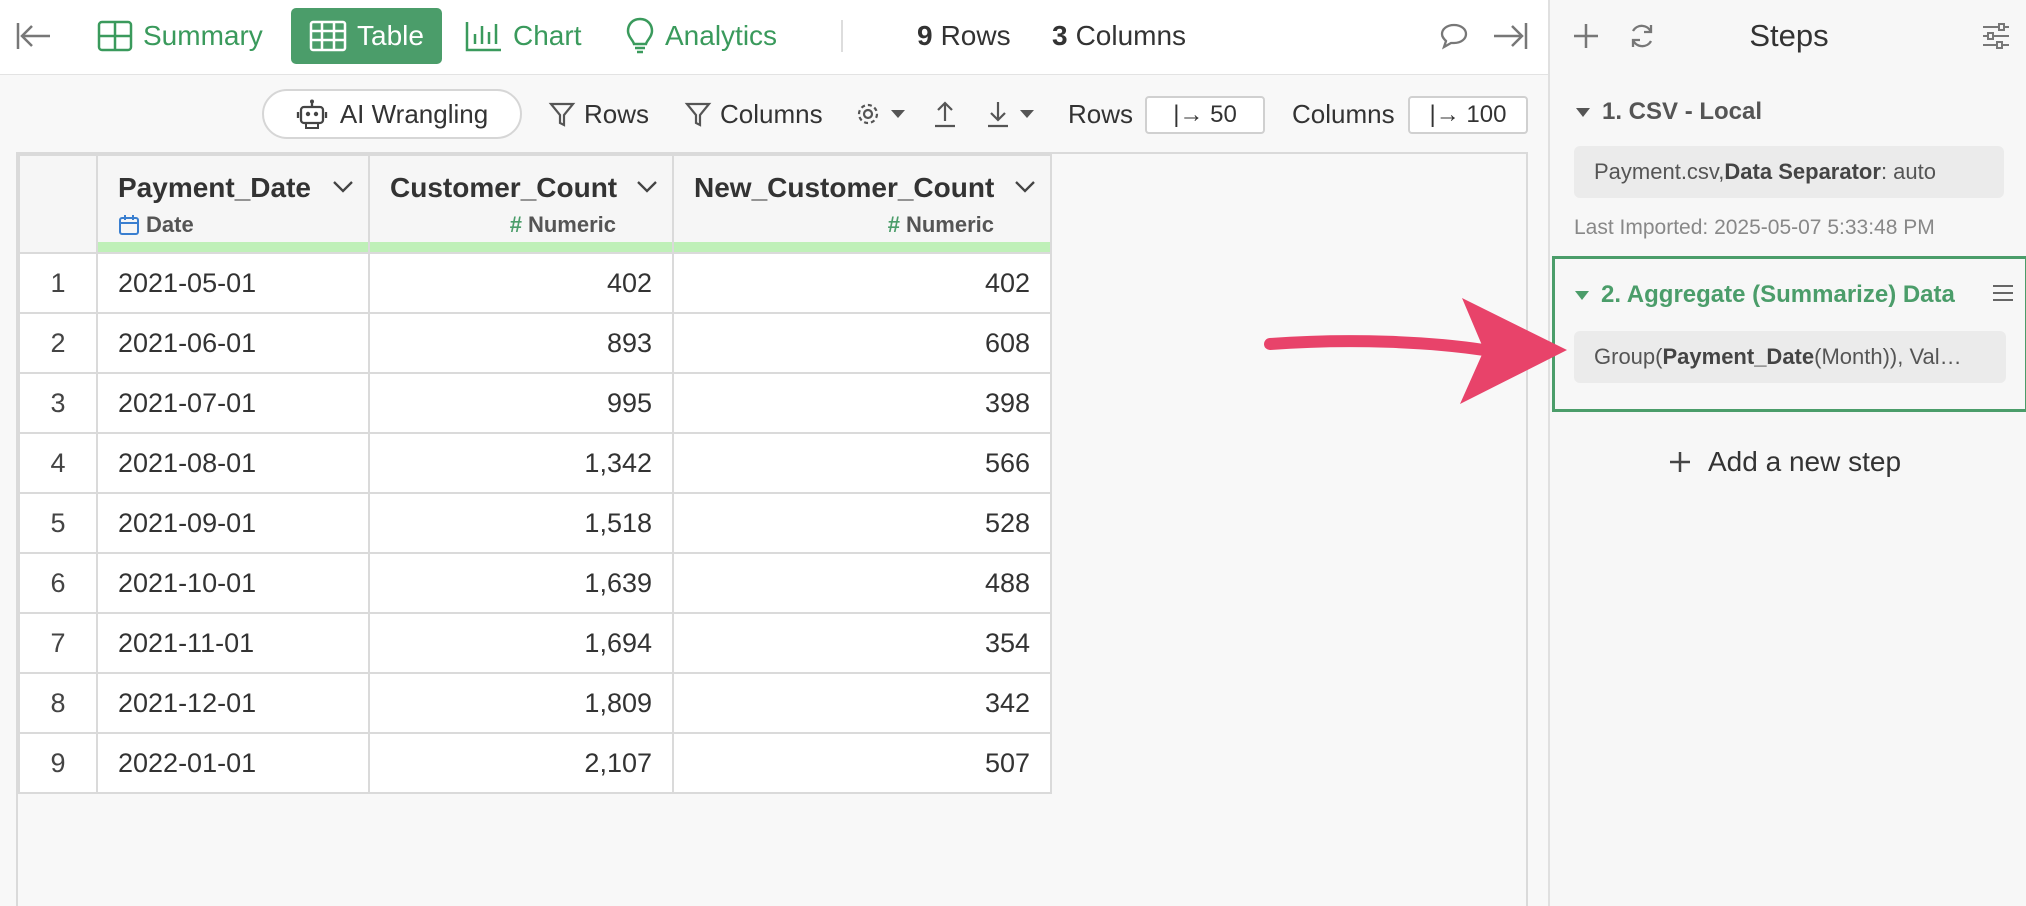 The image size is (2026, 906). Describe the element at coordinates (392, 114) in the screenshot. I see `ai-wrangling-button: AI Wrangling` at that location.